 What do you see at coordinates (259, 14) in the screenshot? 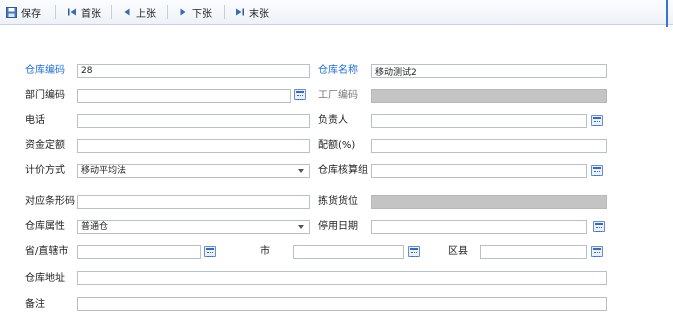
I see `last-label: 末张` at bounding box center [259, 14].